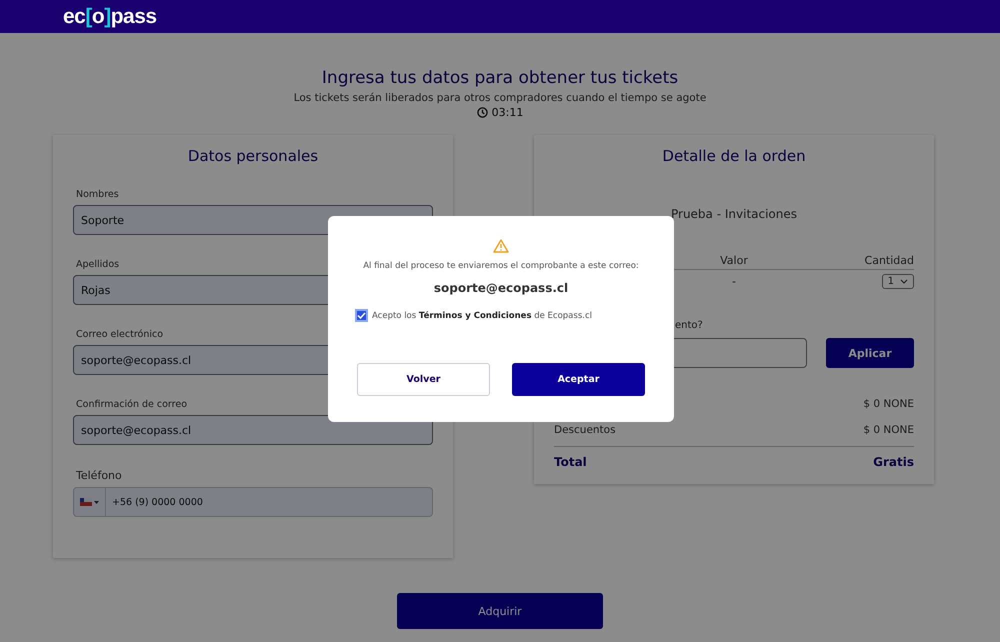 This screenshot has height=642, width=1000. I want to click on logo: ec[o]pass, so click(110, 16).